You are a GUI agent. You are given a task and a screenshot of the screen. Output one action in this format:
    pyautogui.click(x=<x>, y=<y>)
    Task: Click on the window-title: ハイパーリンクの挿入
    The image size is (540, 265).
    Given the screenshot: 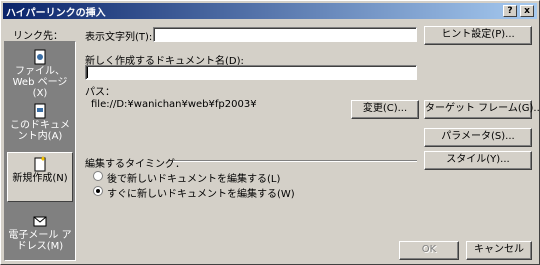 What is the action you would take?
    pyautogui.click(x=56, y=13)
    